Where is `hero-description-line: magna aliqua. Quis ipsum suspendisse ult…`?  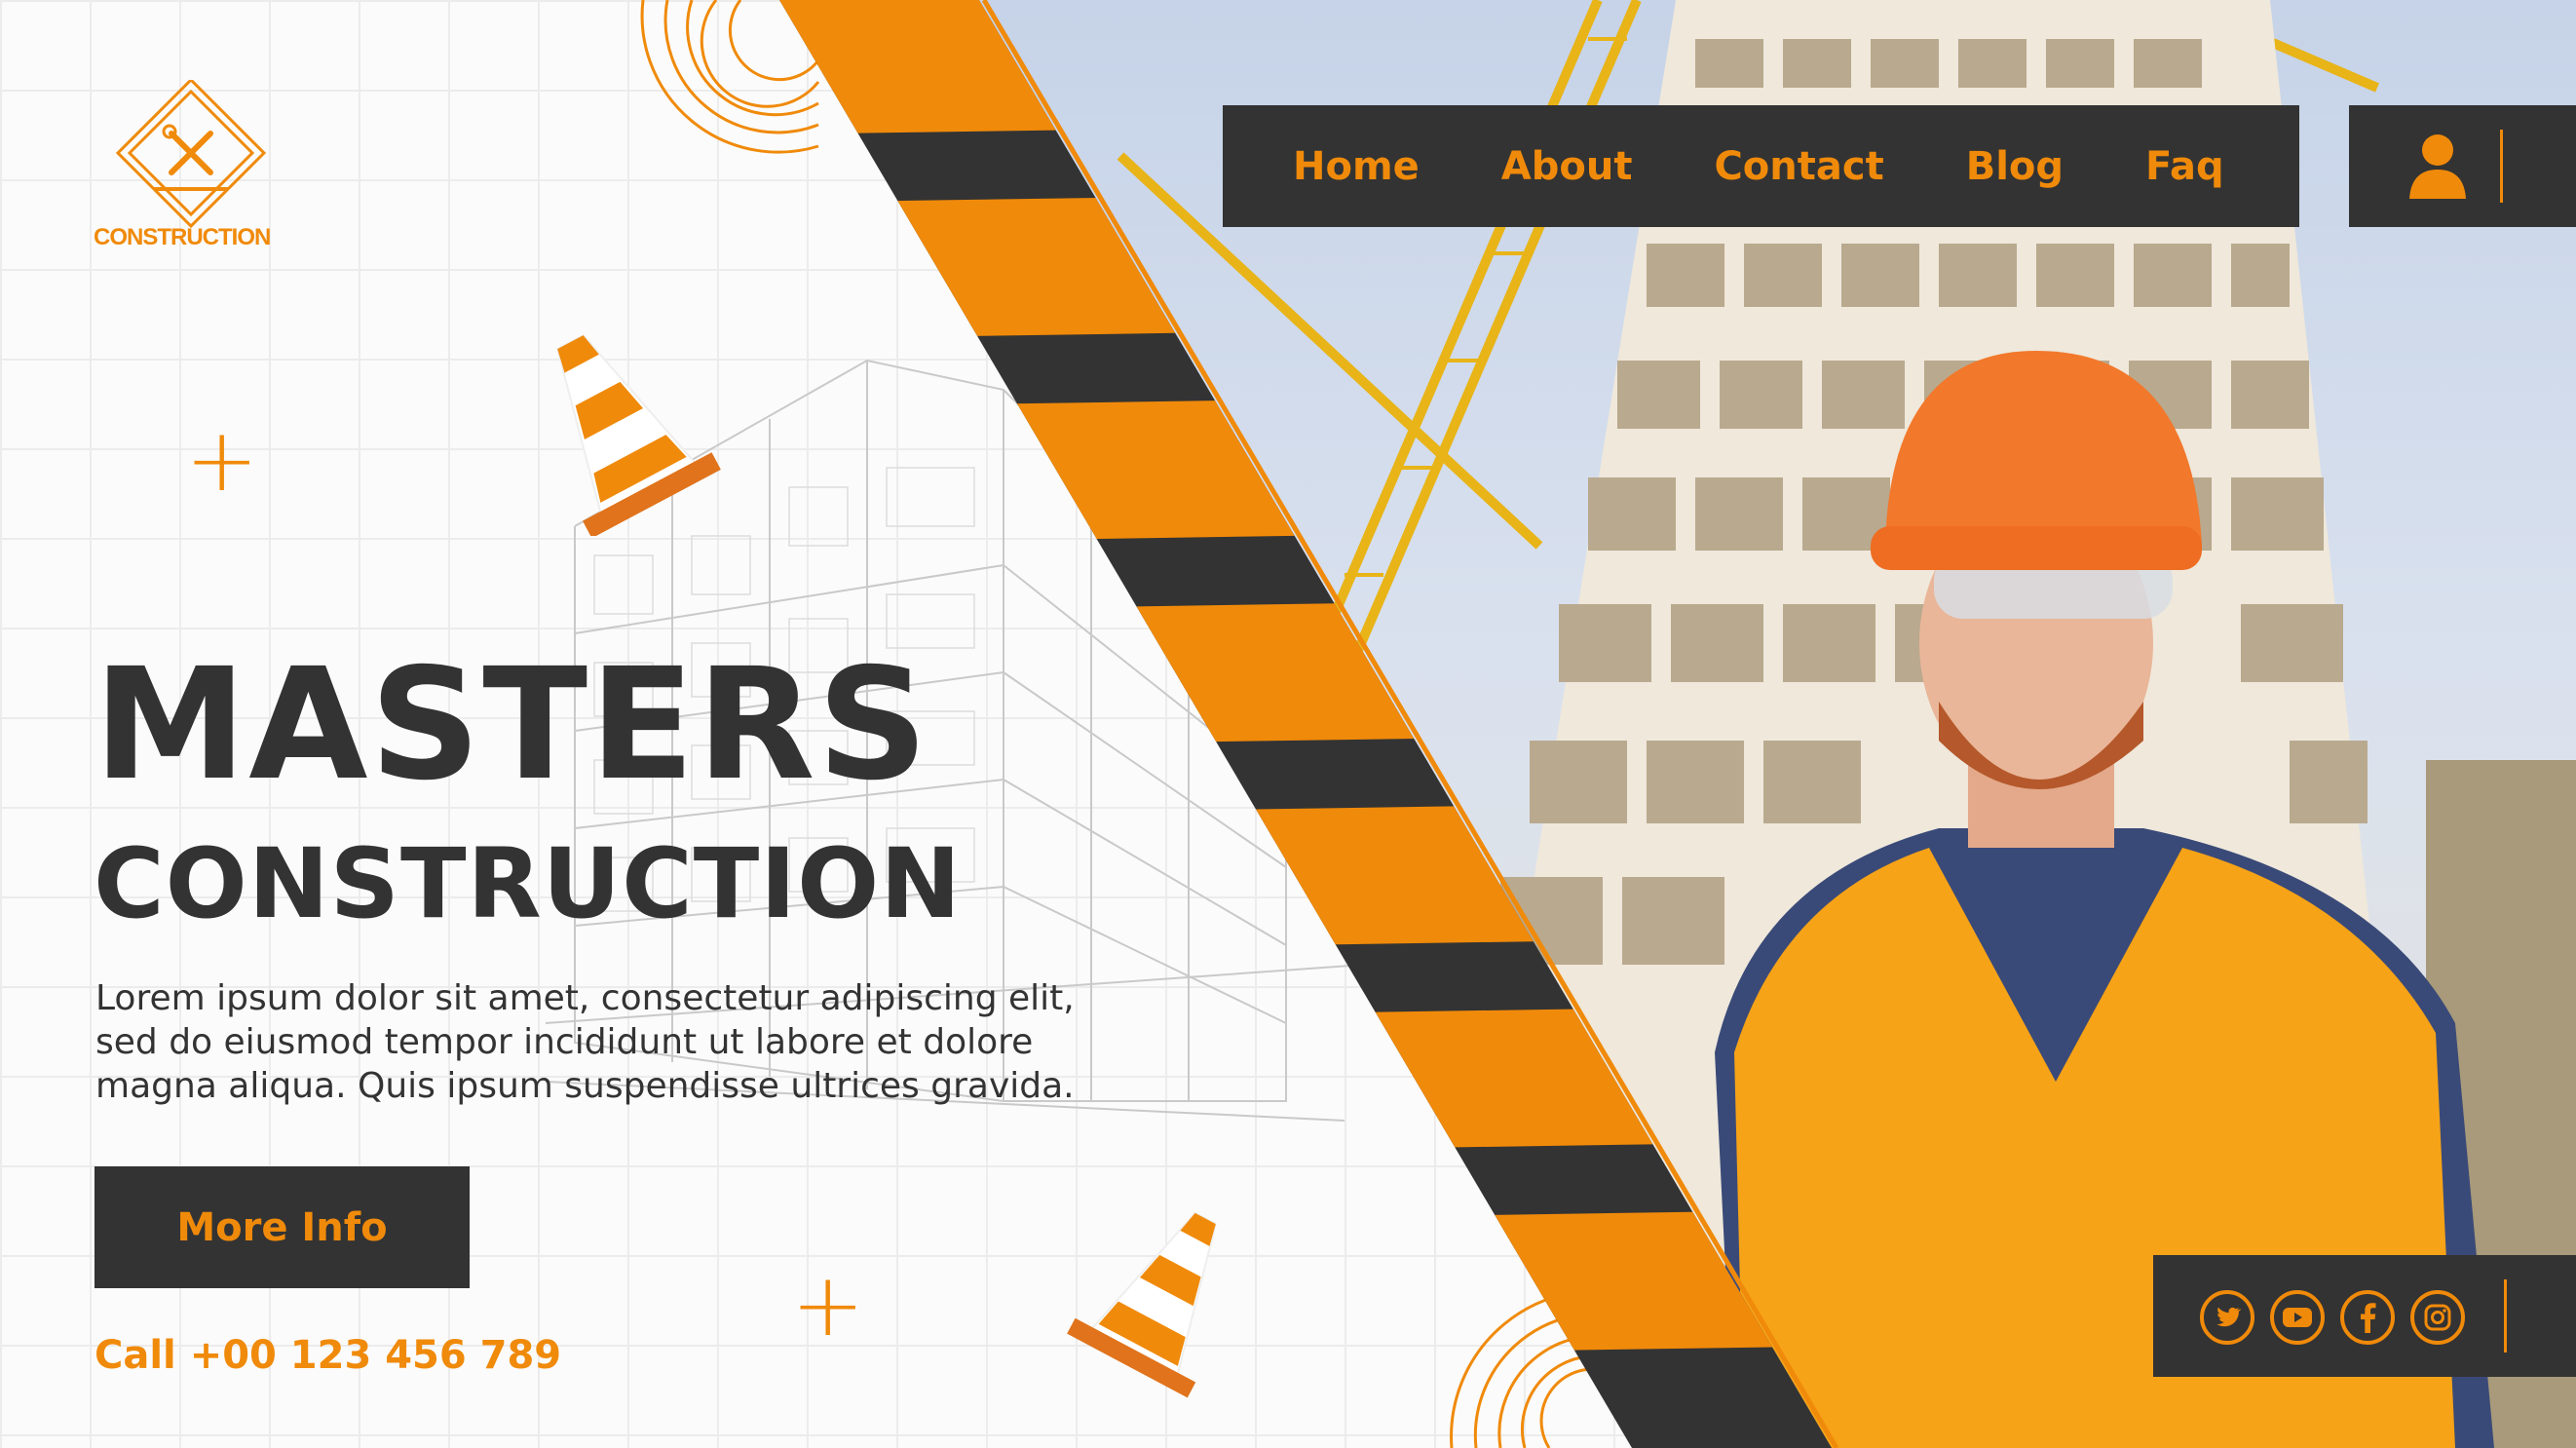 hero-description-line: magna aliqua. Quis ipsum suspendisse ult… is located at coordinates (585, 1086).